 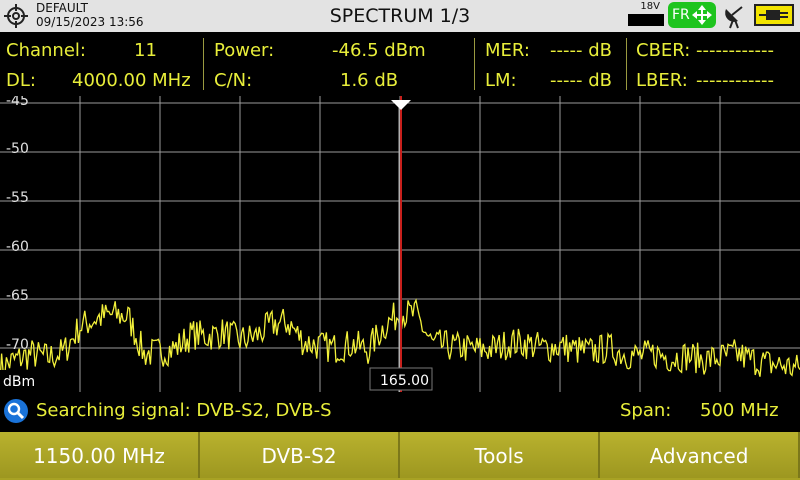 I want to click on power-plug-icon, so click(x=774, y=15).